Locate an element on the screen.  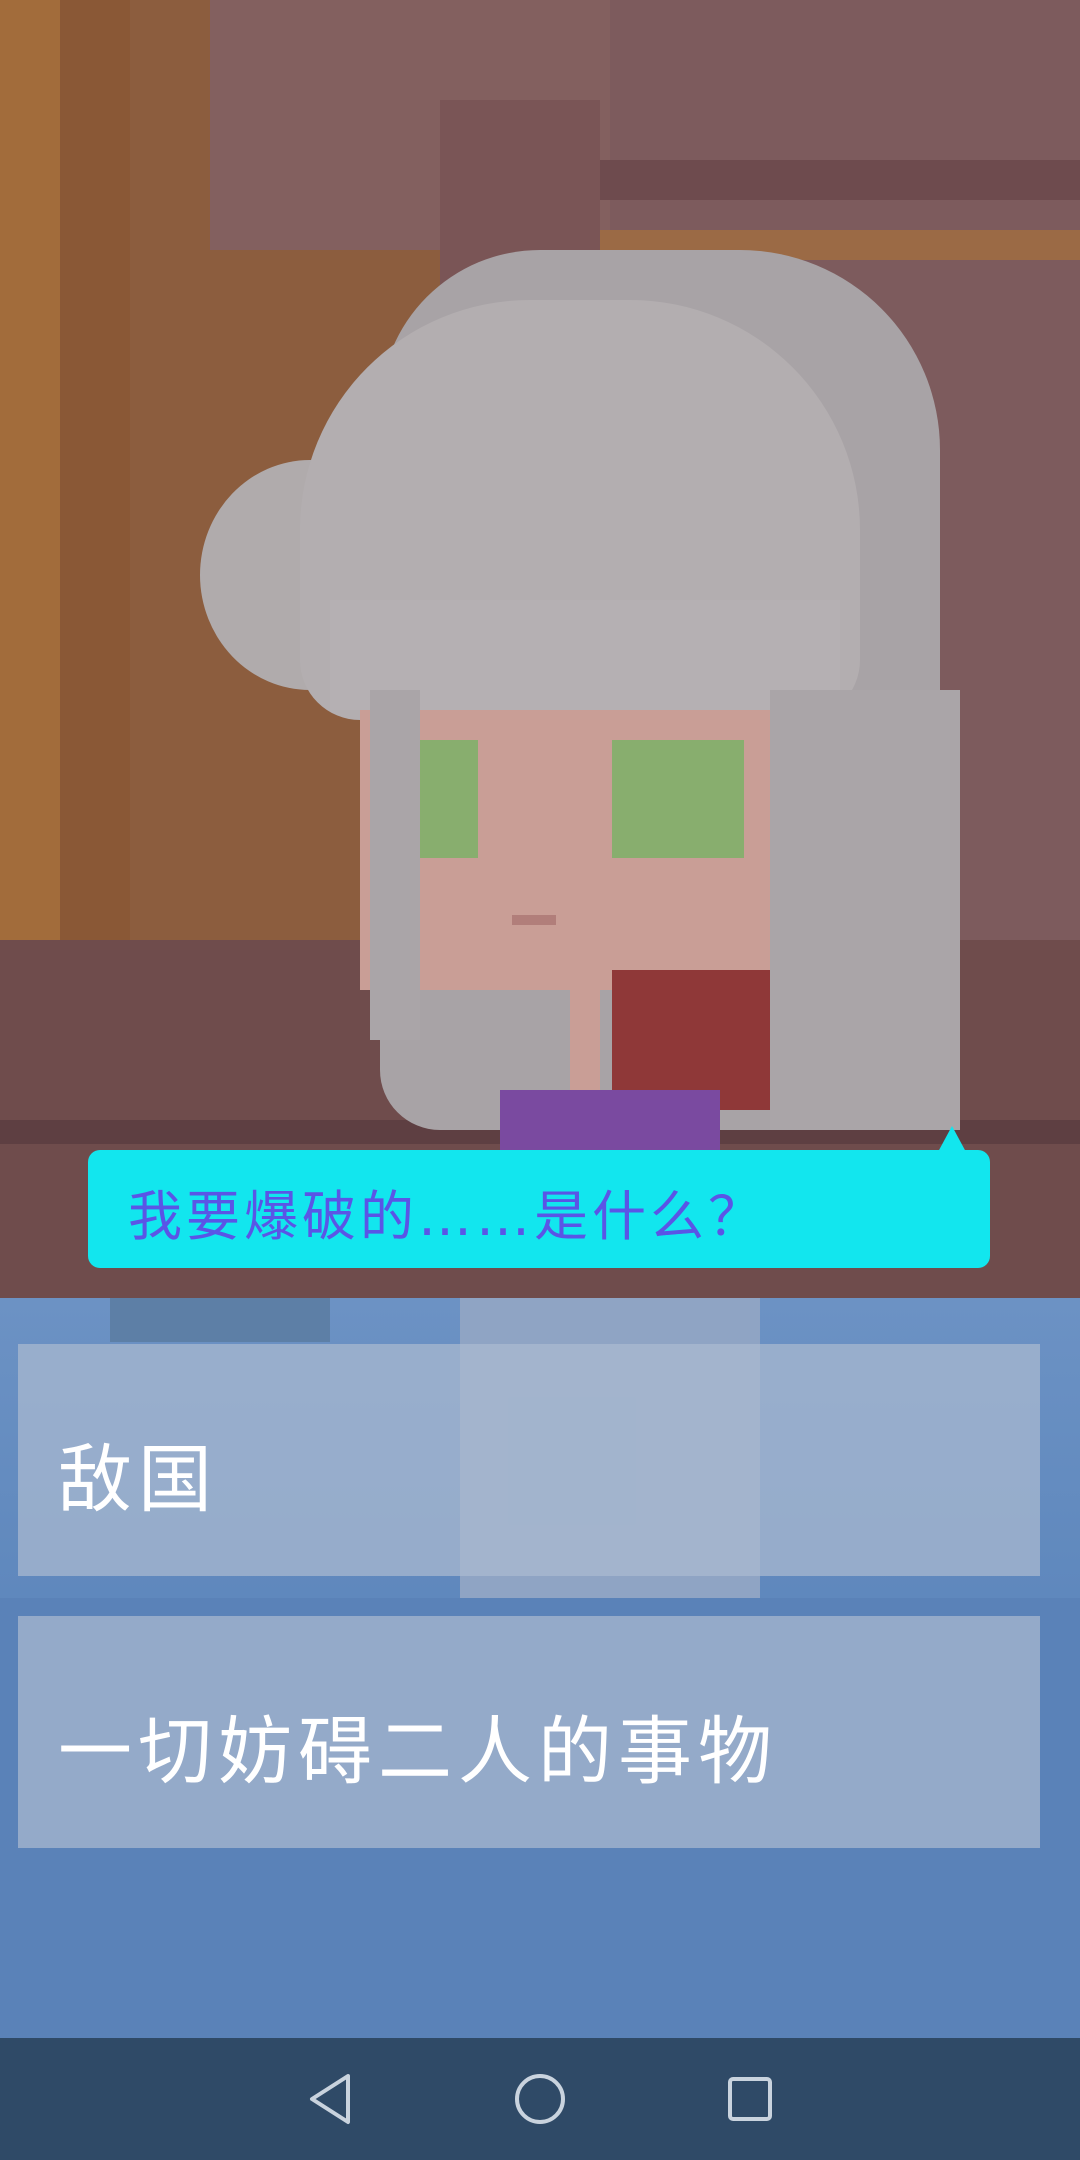
back-icon is located at coordinates (330, 2099).